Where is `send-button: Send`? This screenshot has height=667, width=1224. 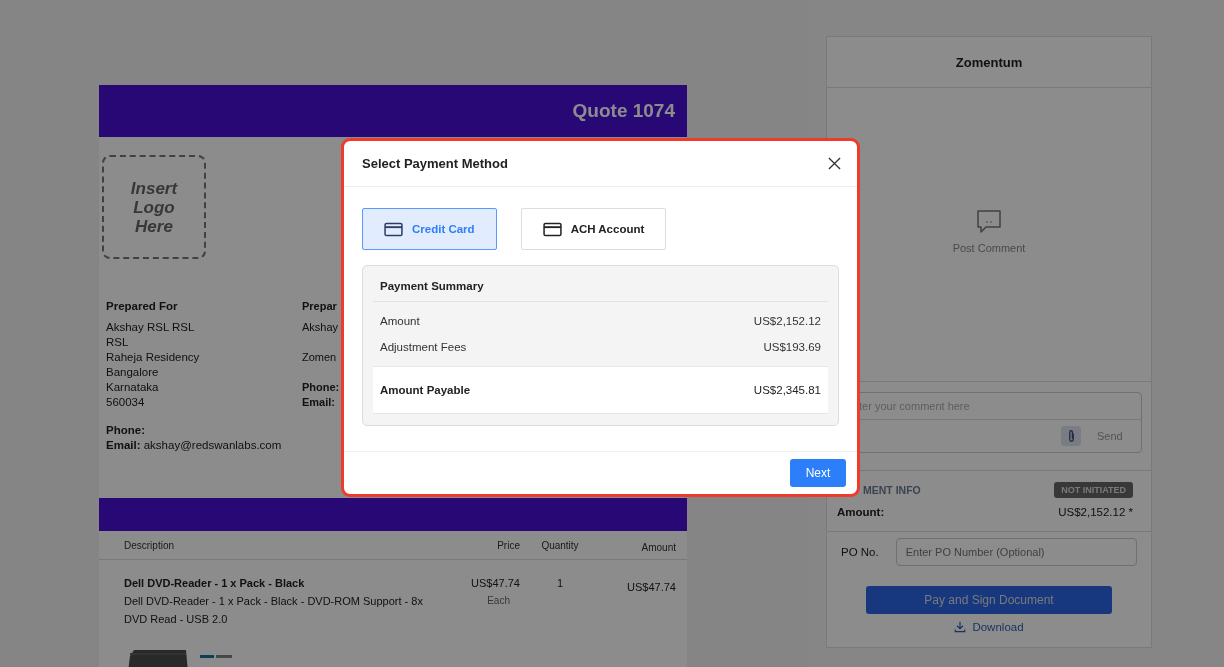
send-button: Send is located at coordinates (1111, 436).